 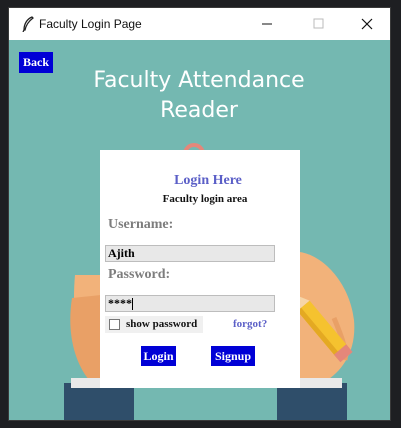 What do you see at coordinates (208, 180) in the screenshot?
I see `login-title: Login Here` at bounding box center [208, 180].